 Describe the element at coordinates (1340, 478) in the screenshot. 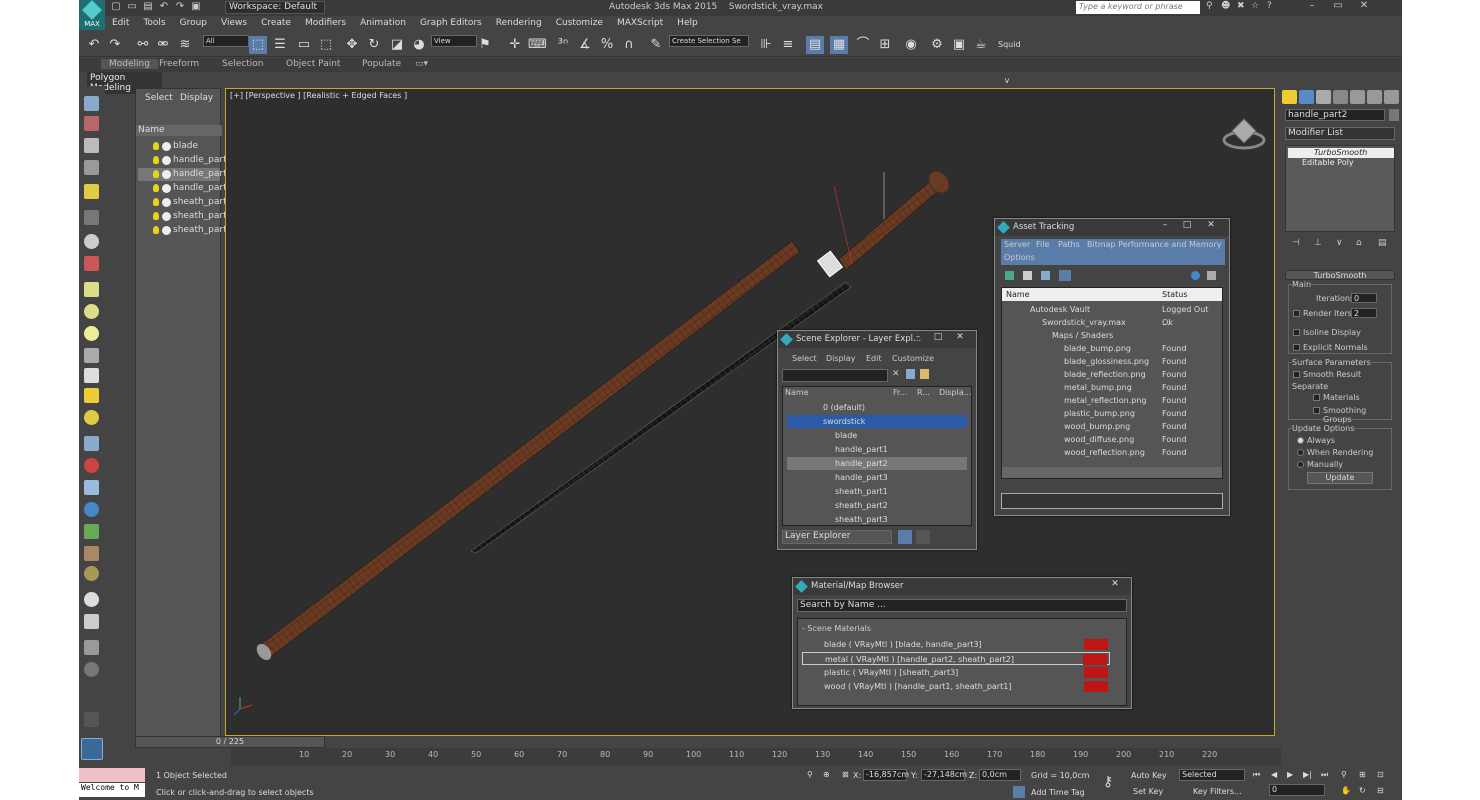

I see `update-button: Update` at that location.